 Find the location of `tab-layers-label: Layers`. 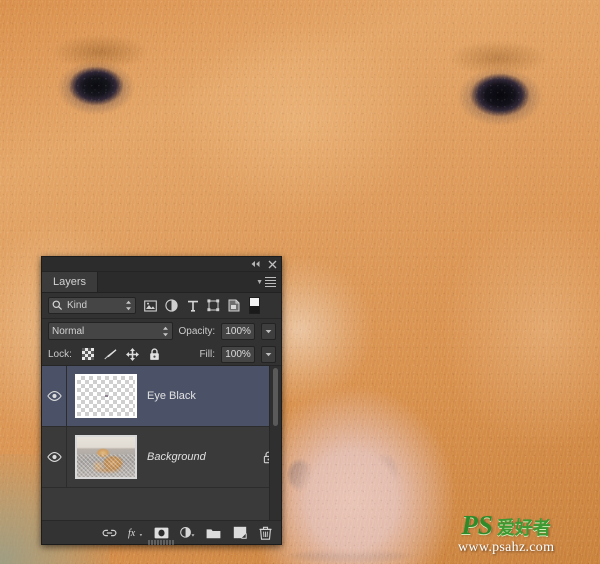

tab-layers-label: Layers is located at coordinates (70, 282).